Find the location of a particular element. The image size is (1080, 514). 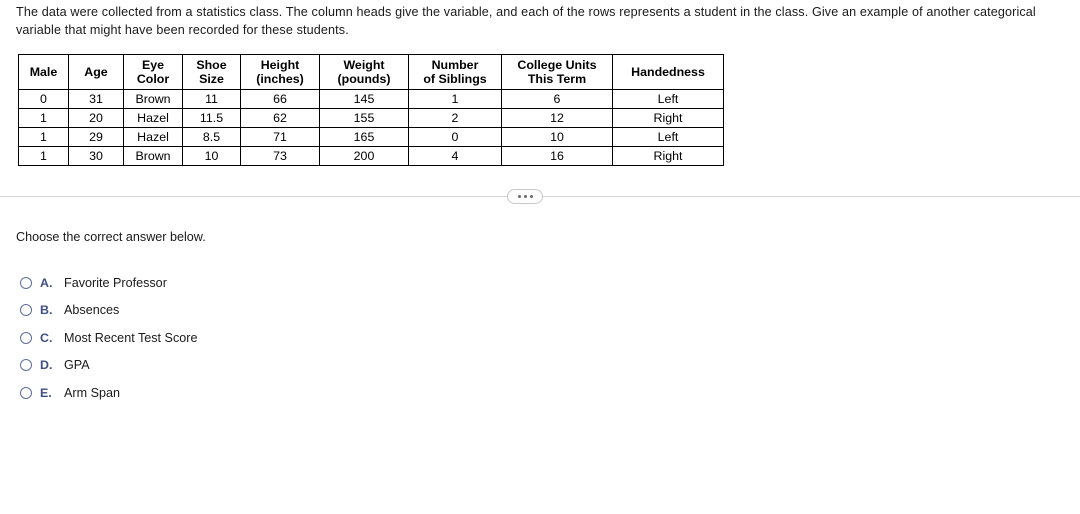

cell-age: 30 is located at coordinates (96, 156).